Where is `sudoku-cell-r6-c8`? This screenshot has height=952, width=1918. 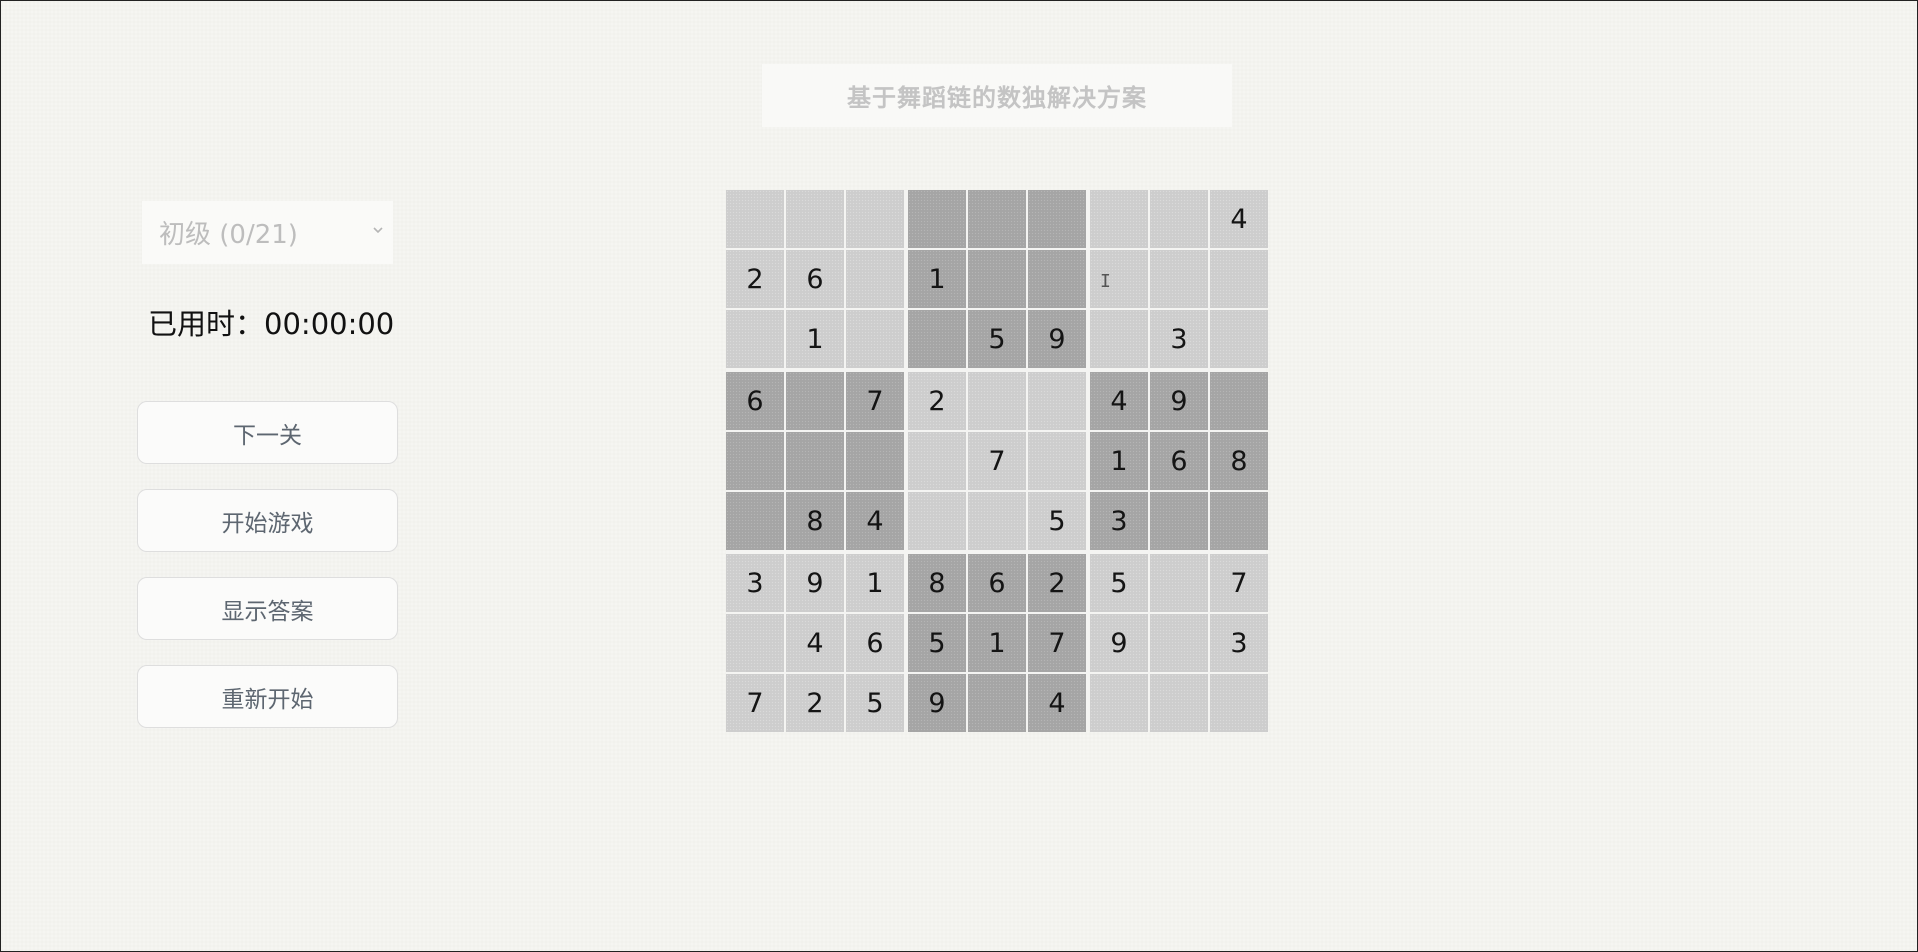
sudoku-cell-r6-c8 is located at coordinates (1179, 521).